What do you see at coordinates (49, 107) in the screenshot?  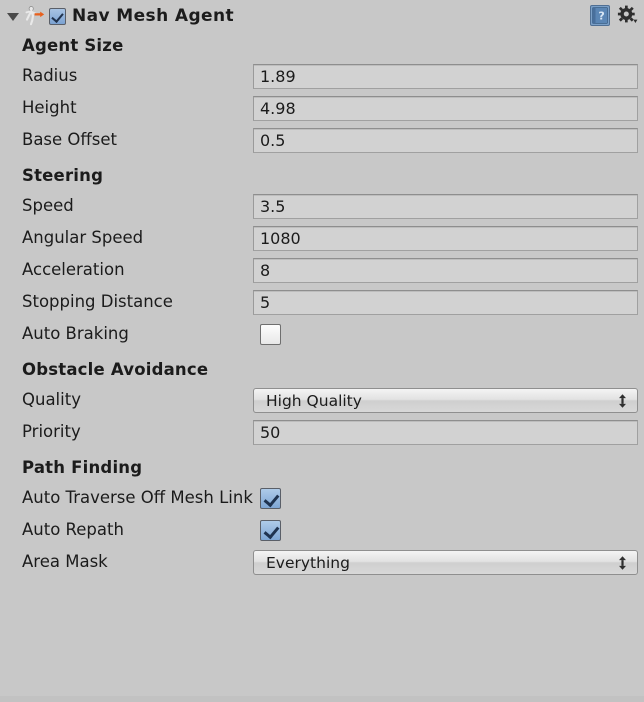 I see `label-height: Height` at bounding box center [49, 107].